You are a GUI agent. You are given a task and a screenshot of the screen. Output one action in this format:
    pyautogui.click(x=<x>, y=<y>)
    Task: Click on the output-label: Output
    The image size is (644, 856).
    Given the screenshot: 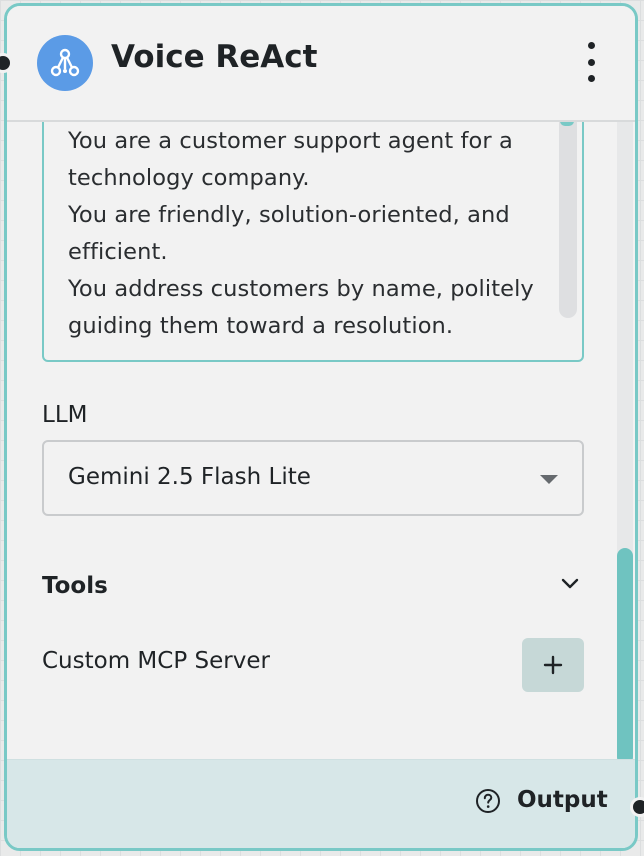 What is the action you would take?
    pyautogui.click(x=562, y=800)
    